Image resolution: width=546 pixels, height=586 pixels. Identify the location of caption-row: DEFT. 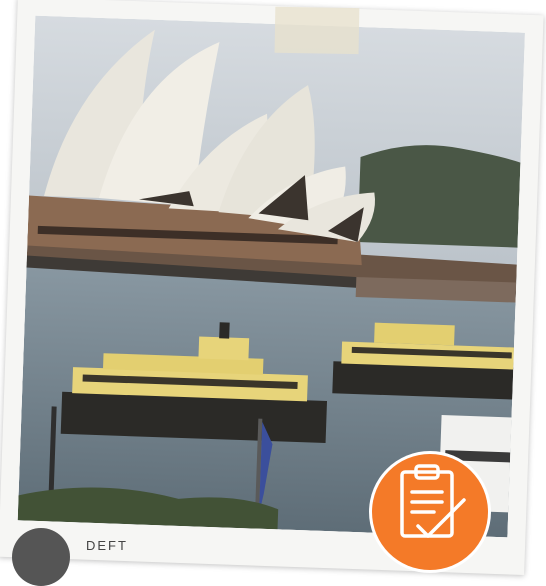
(210, 555).